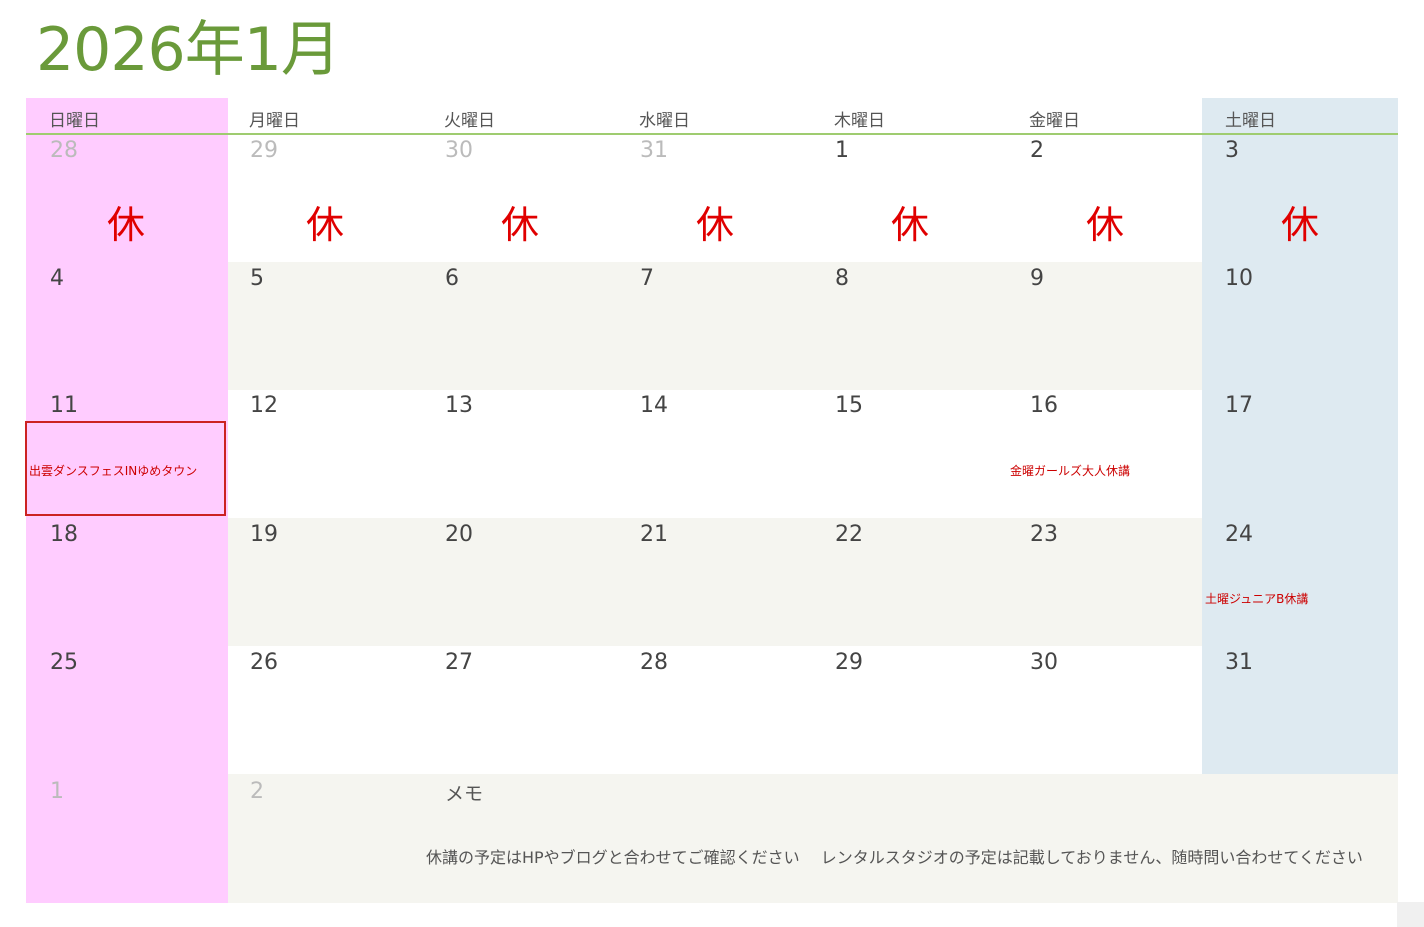  Describe the element at coordinates (647, 278) in the screenshot. I see `day-number: 7` at that location.